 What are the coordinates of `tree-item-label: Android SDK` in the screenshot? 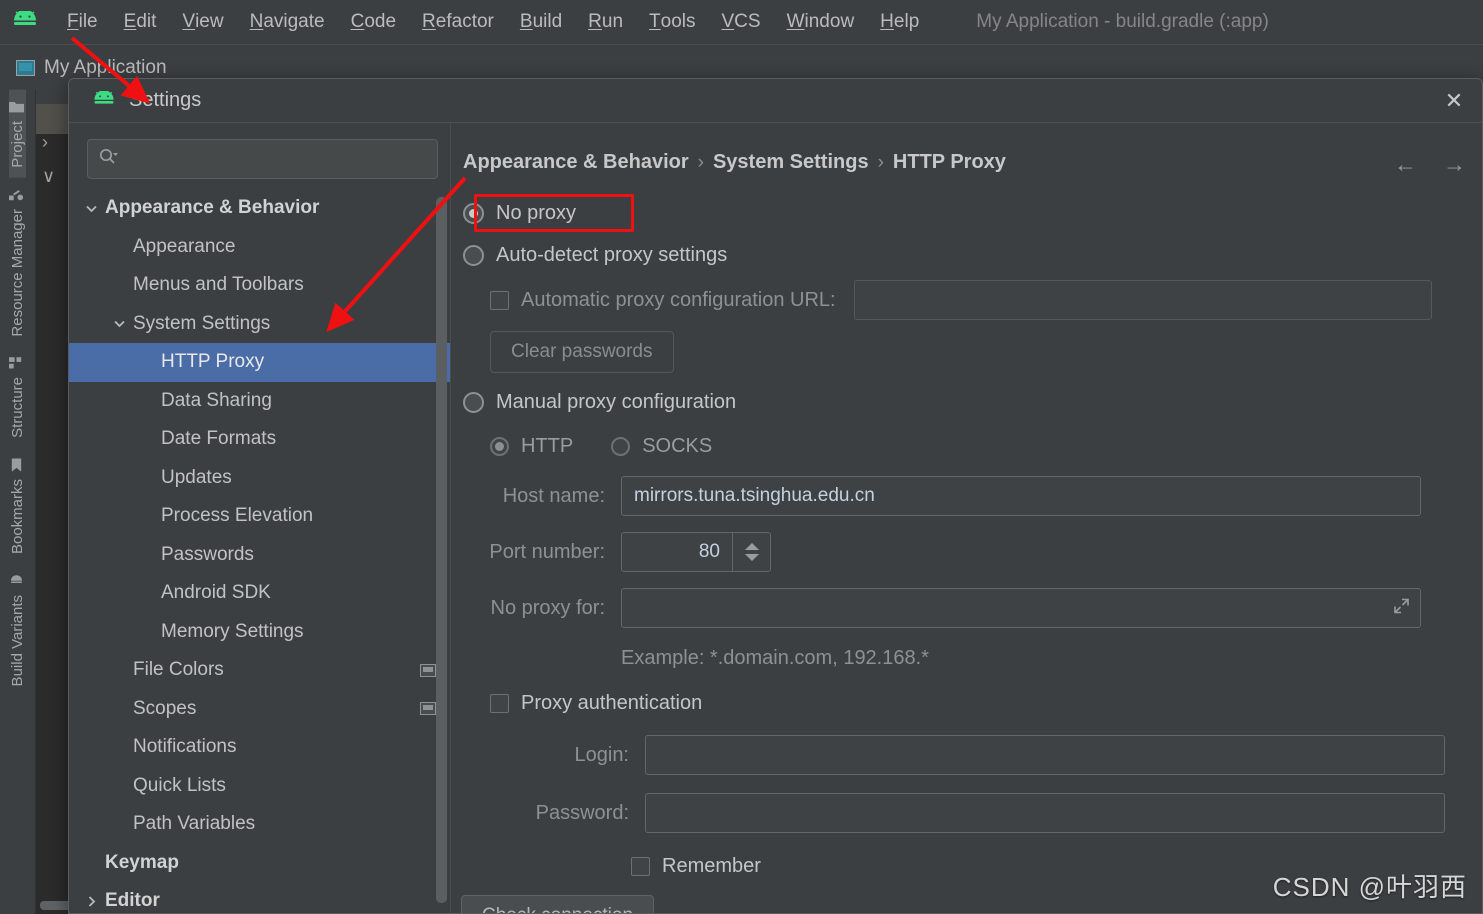 It's located at (216, 593).